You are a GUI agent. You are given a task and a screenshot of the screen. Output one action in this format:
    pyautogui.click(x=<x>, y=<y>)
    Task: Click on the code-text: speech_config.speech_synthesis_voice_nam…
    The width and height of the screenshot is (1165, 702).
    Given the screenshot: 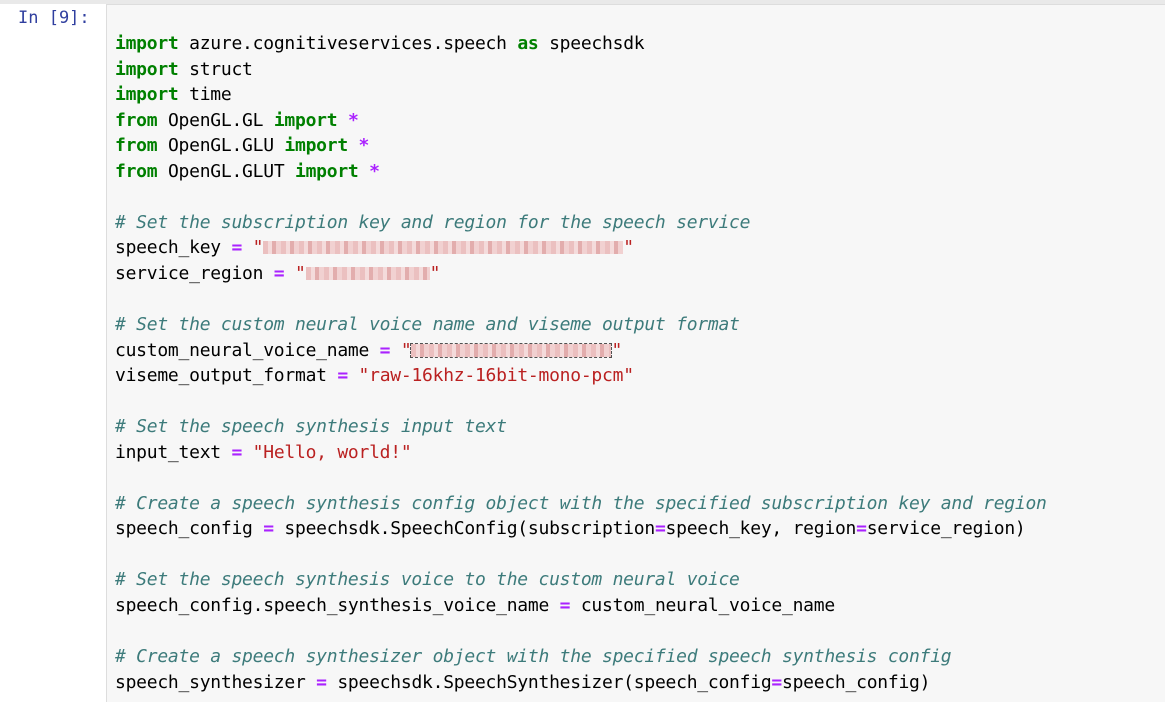 What is the action you would take?
    pyautogui.click(x=337, y=606)
    